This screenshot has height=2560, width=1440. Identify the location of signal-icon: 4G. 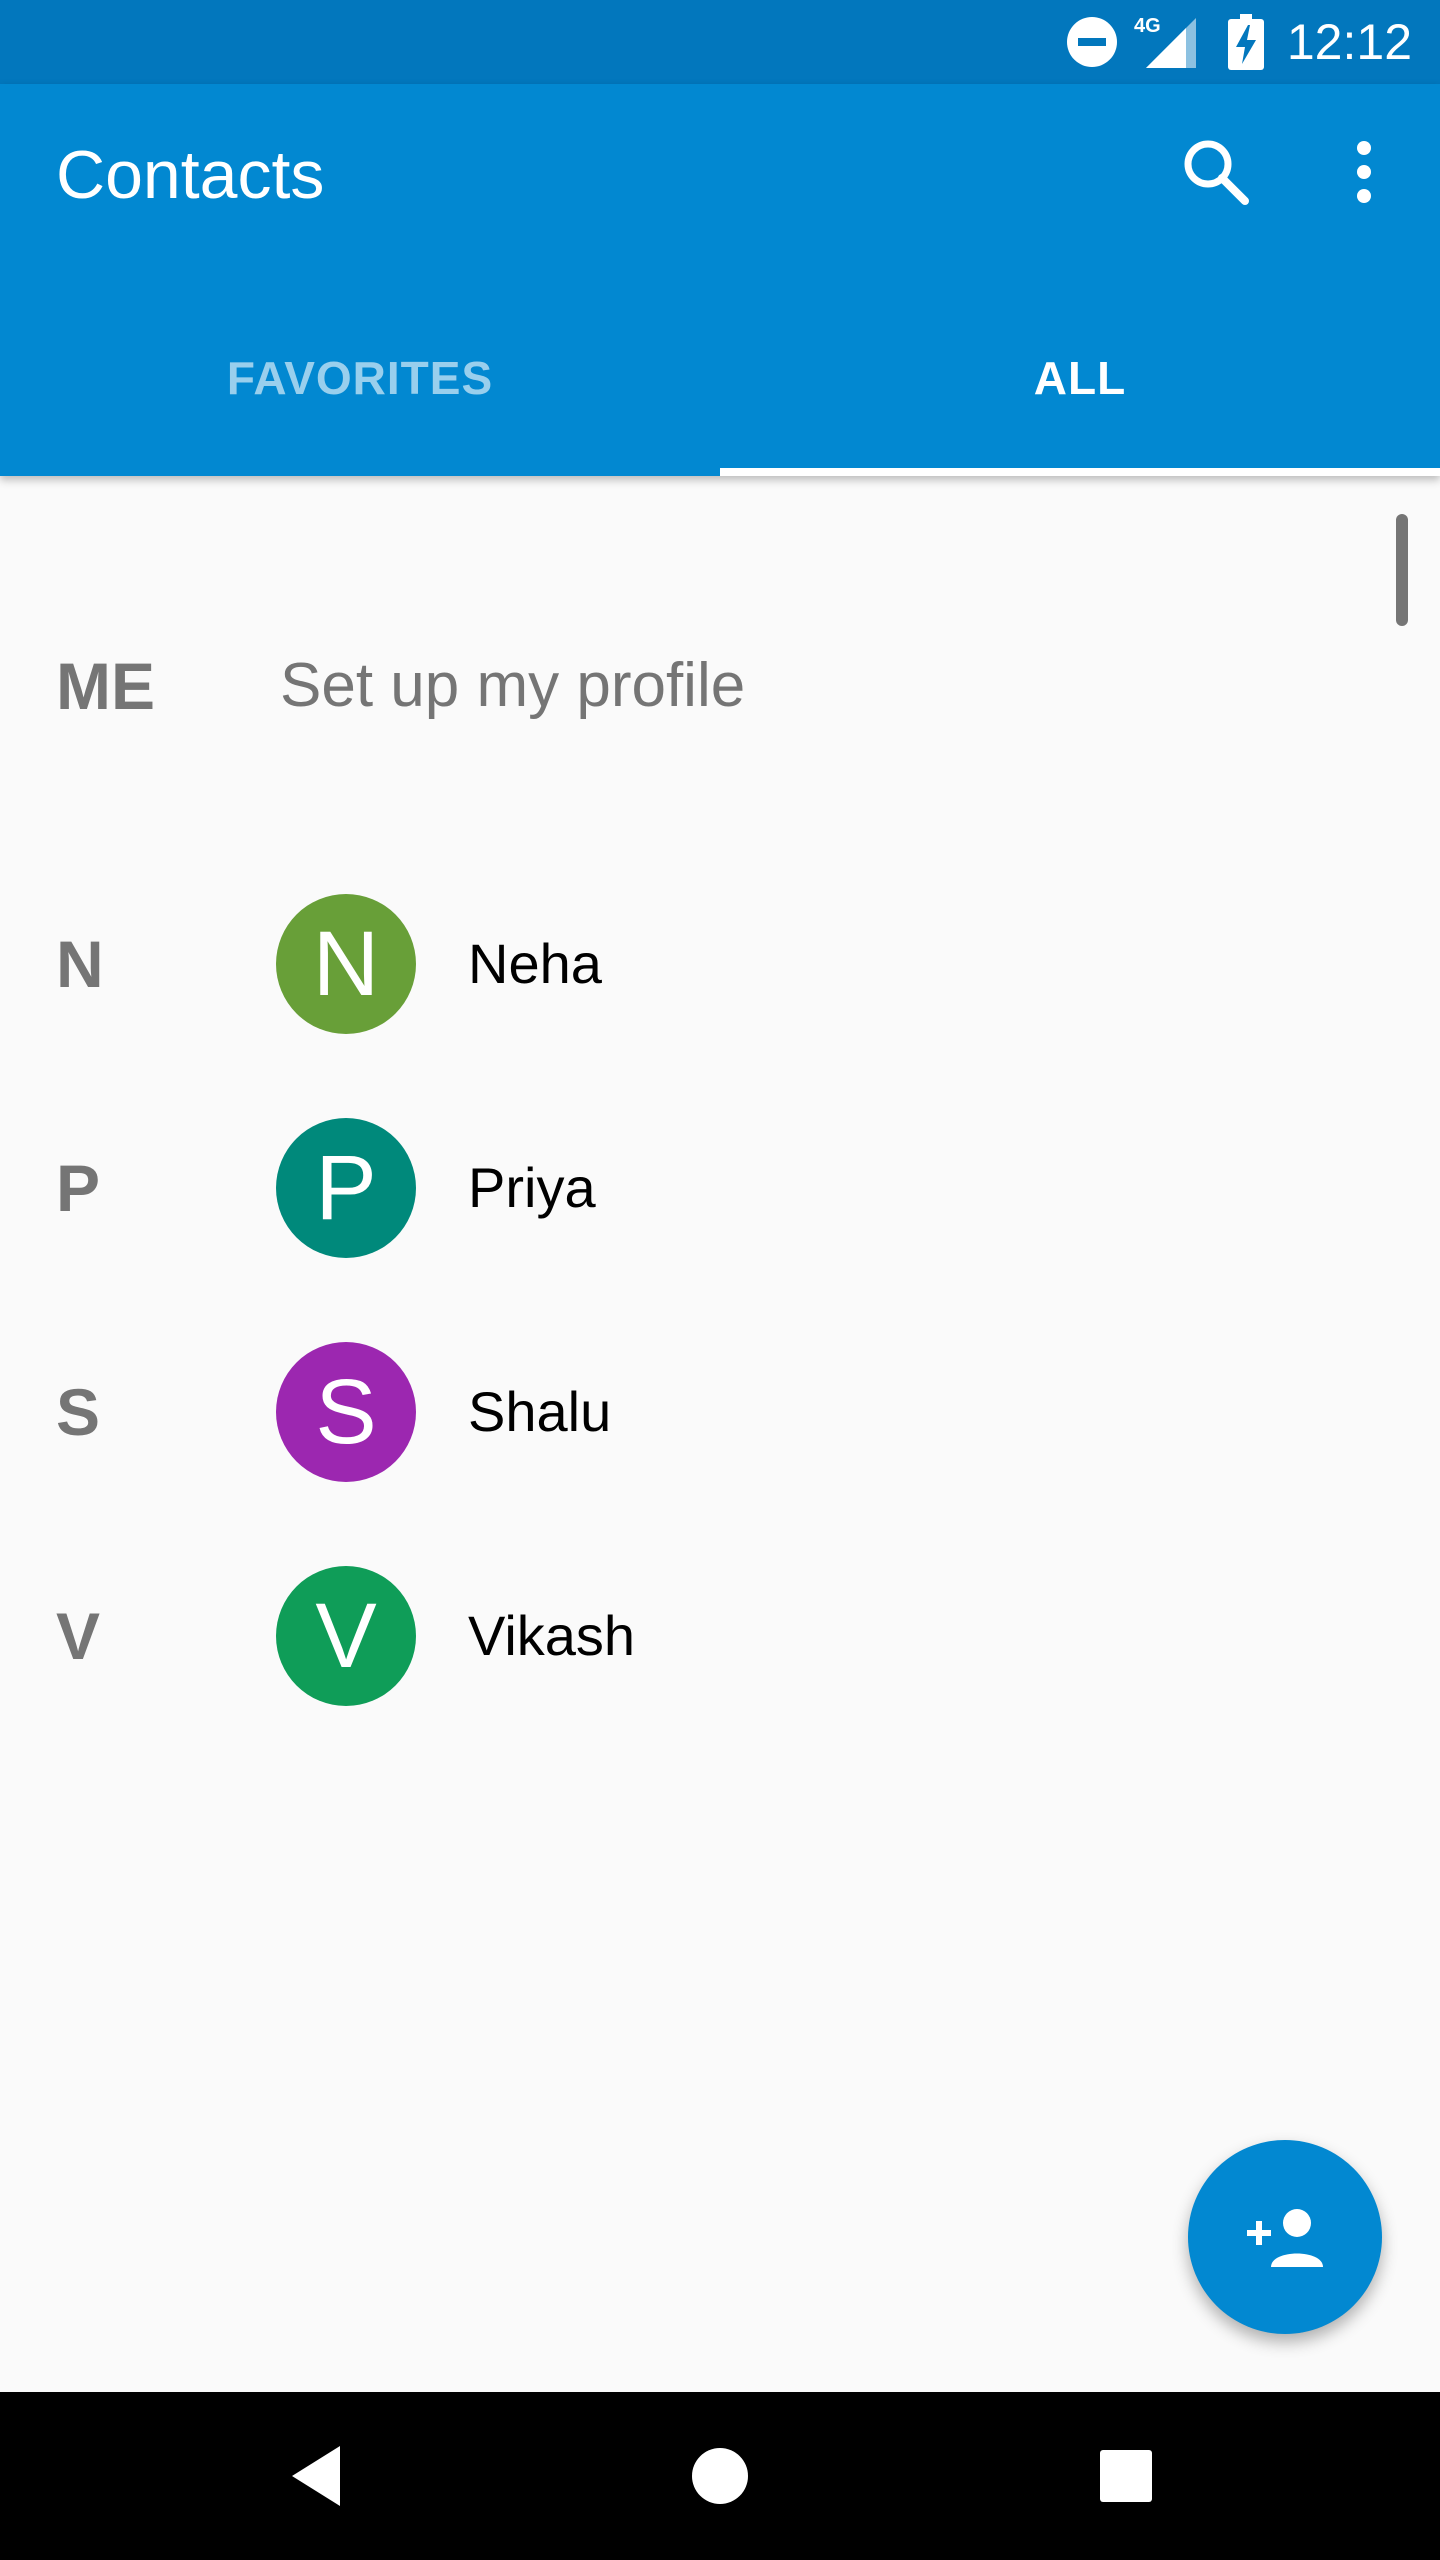
(1169, 42).